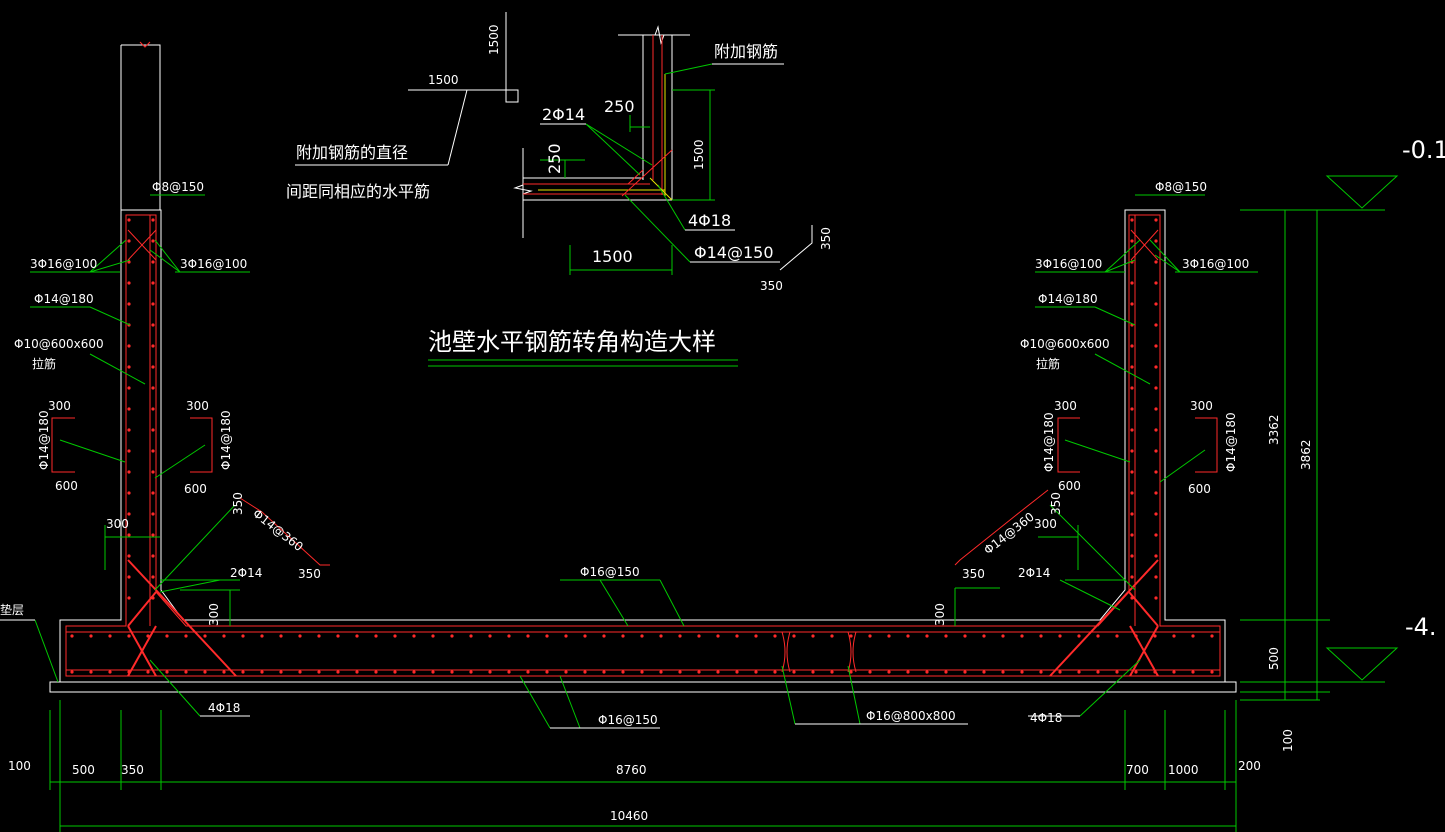 This screenshot has width=1445, height=832. I want to click on note-line1: 附加钢筋的直径, so click(352, 152).